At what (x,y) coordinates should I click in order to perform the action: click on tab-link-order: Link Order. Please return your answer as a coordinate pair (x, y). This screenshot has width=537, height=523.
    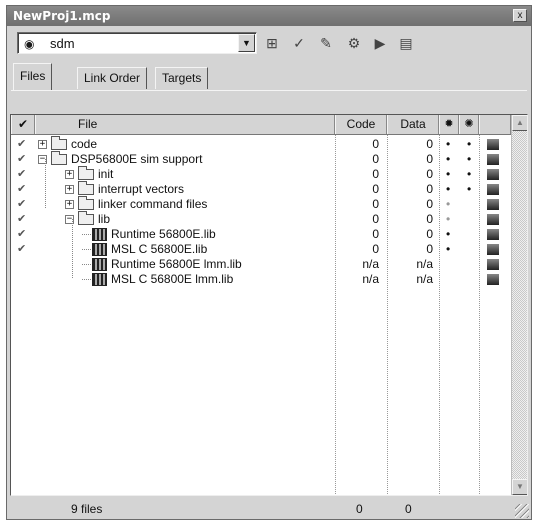
    Looking at the image, I should click on (112, 78).